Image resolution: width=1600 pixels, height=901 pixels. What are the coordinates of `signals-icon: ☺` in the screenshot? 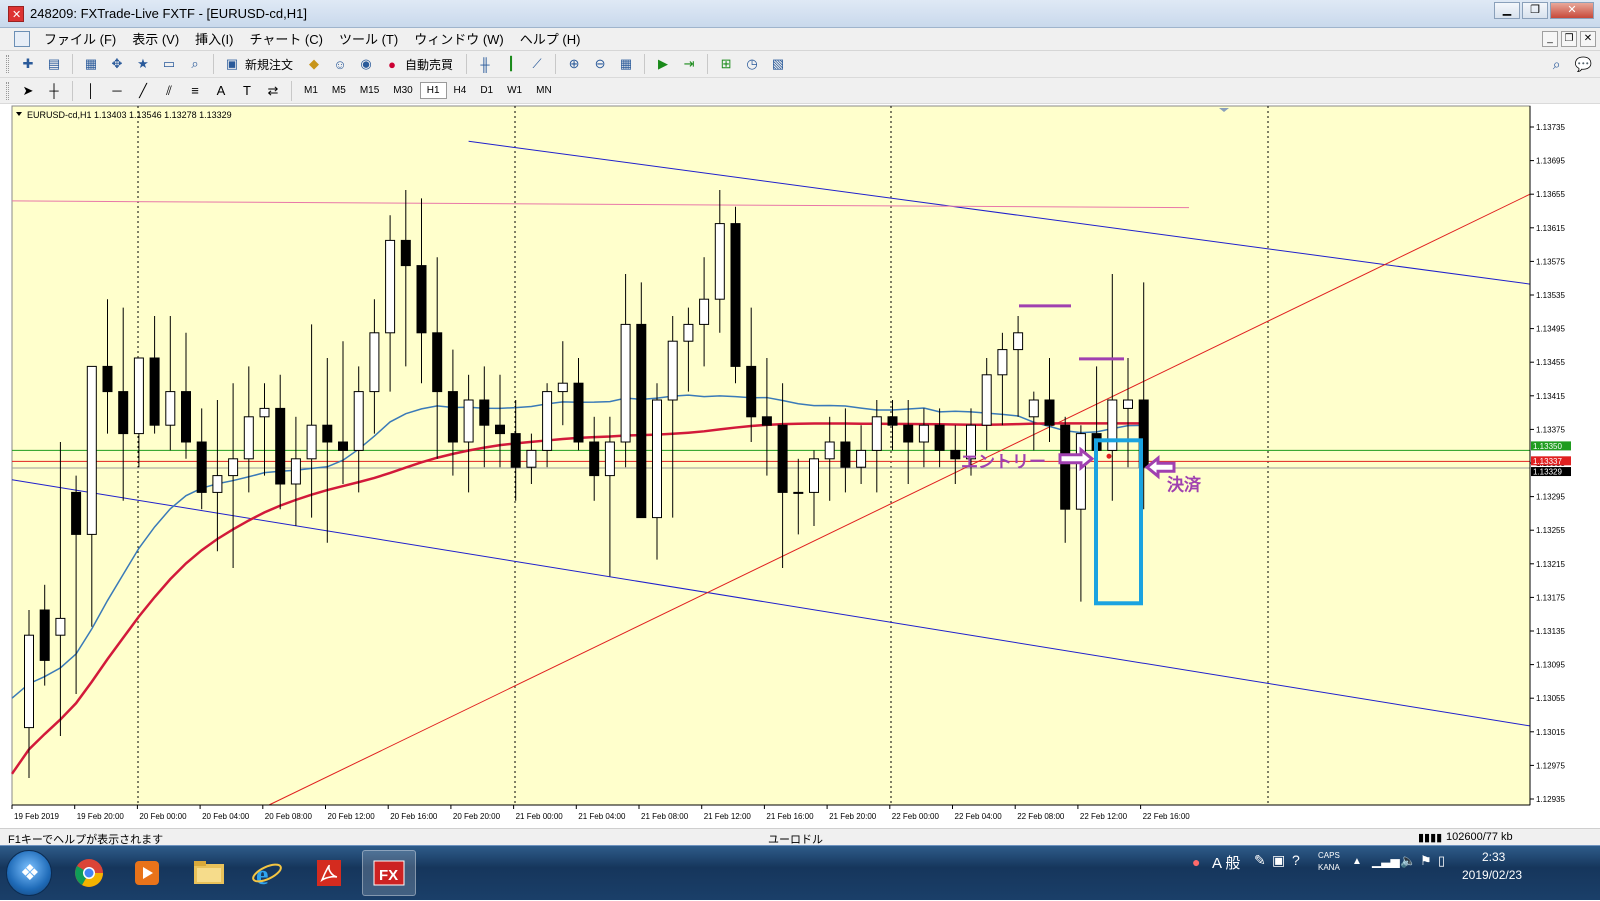 It's located at (340, 64).